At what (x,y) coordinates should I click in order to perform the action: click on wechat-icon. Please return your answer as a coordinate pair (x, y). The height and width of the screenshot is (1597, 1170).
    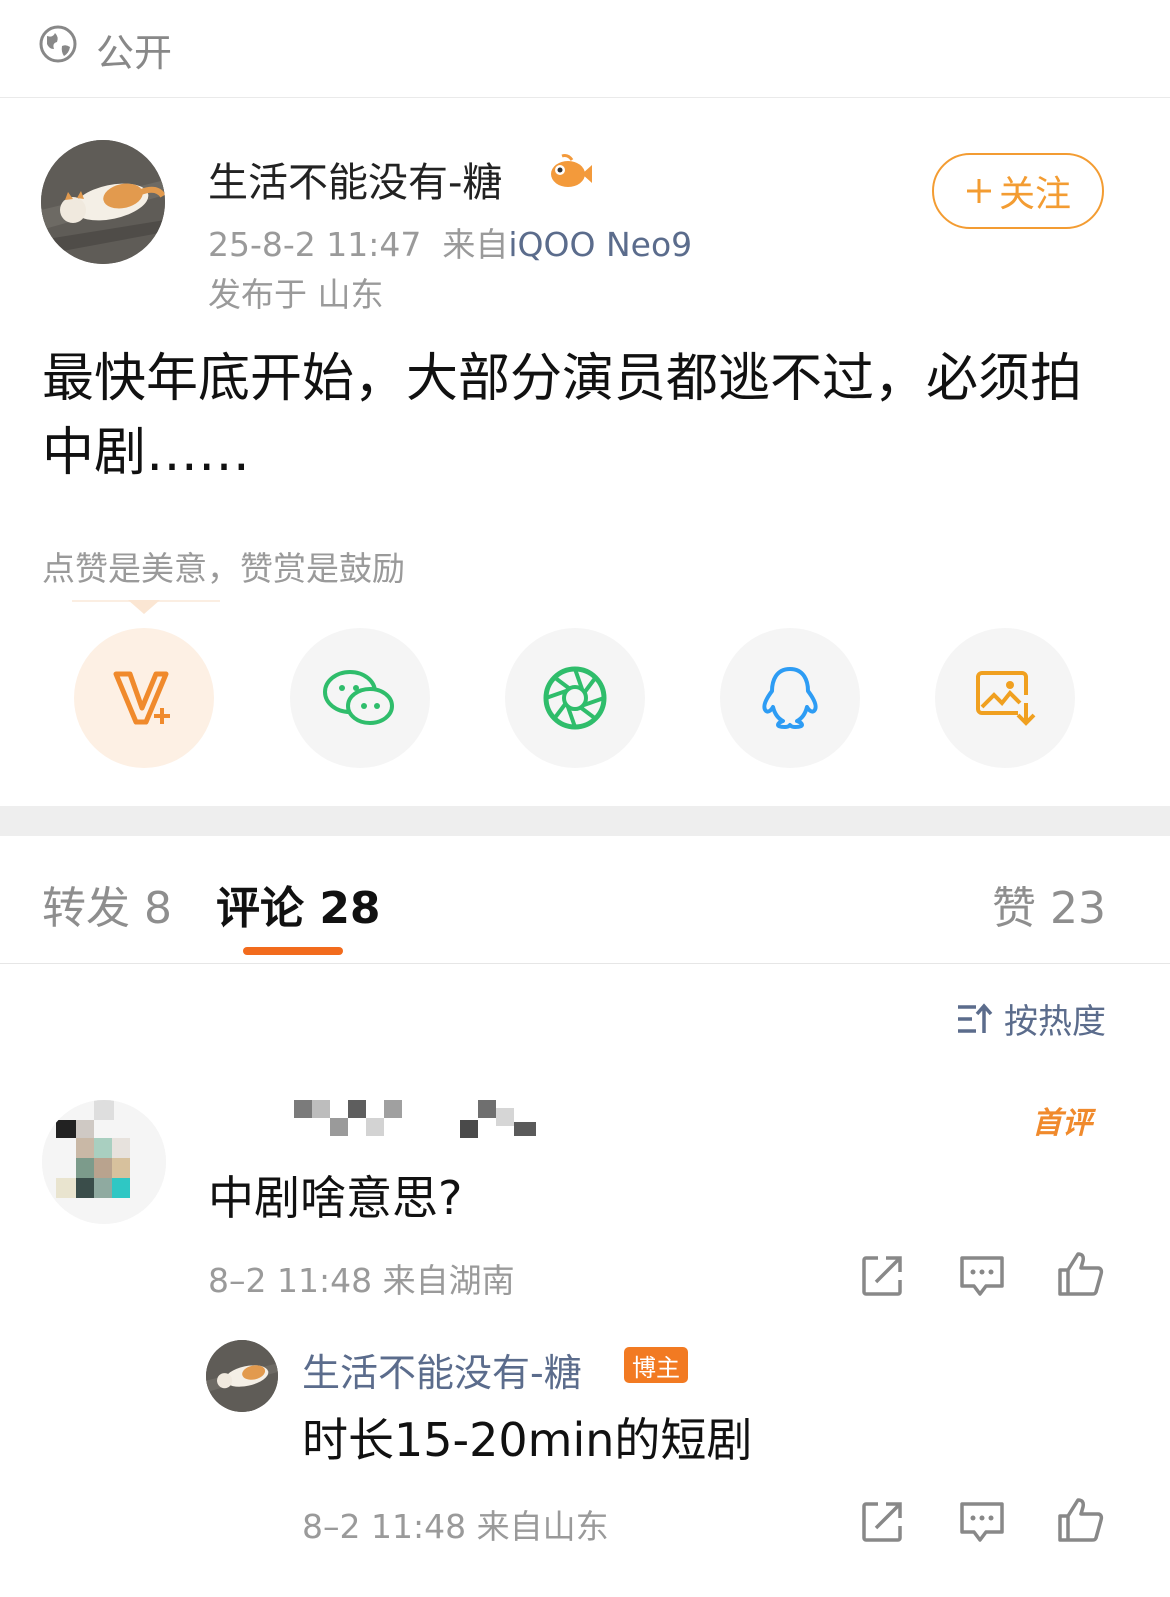
    Looking at the image, I should click on (358, 697).